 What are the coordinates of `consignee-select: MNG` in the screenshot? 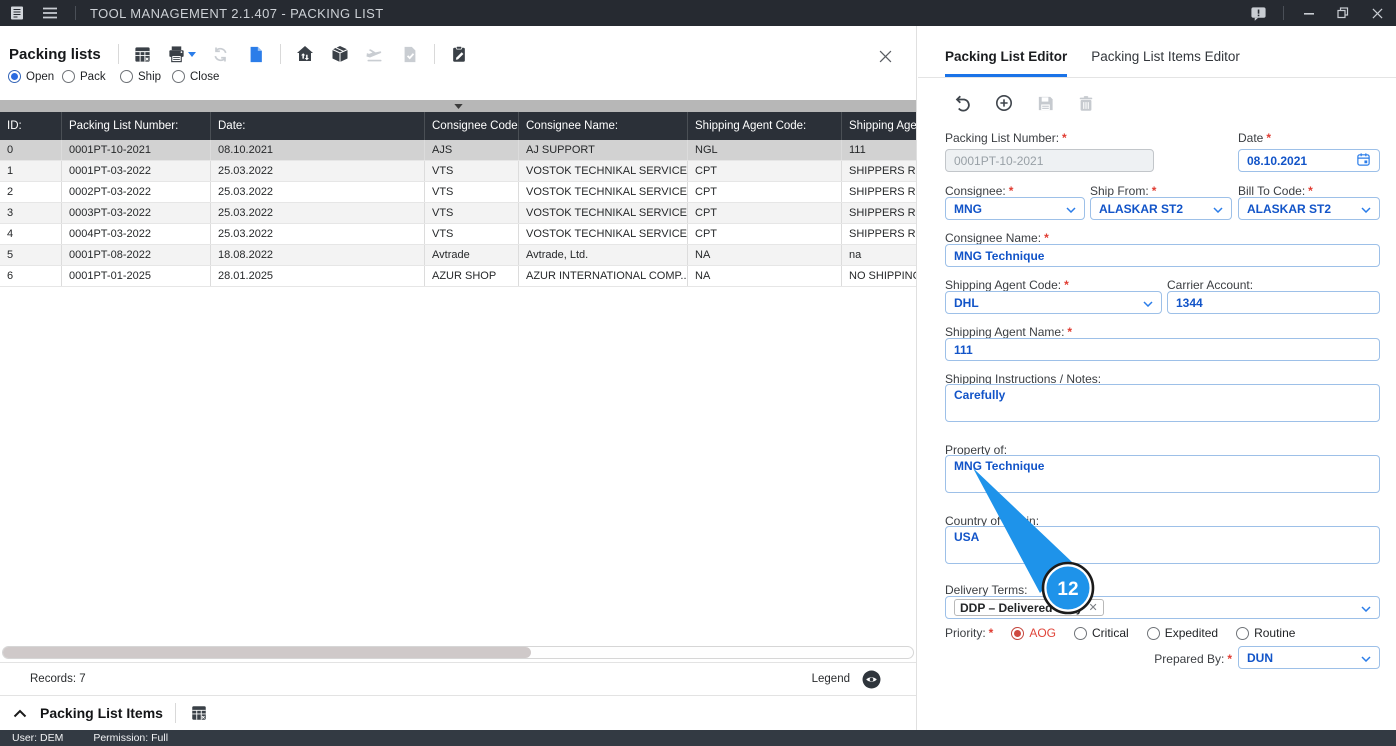 It's located at (1015, 208).